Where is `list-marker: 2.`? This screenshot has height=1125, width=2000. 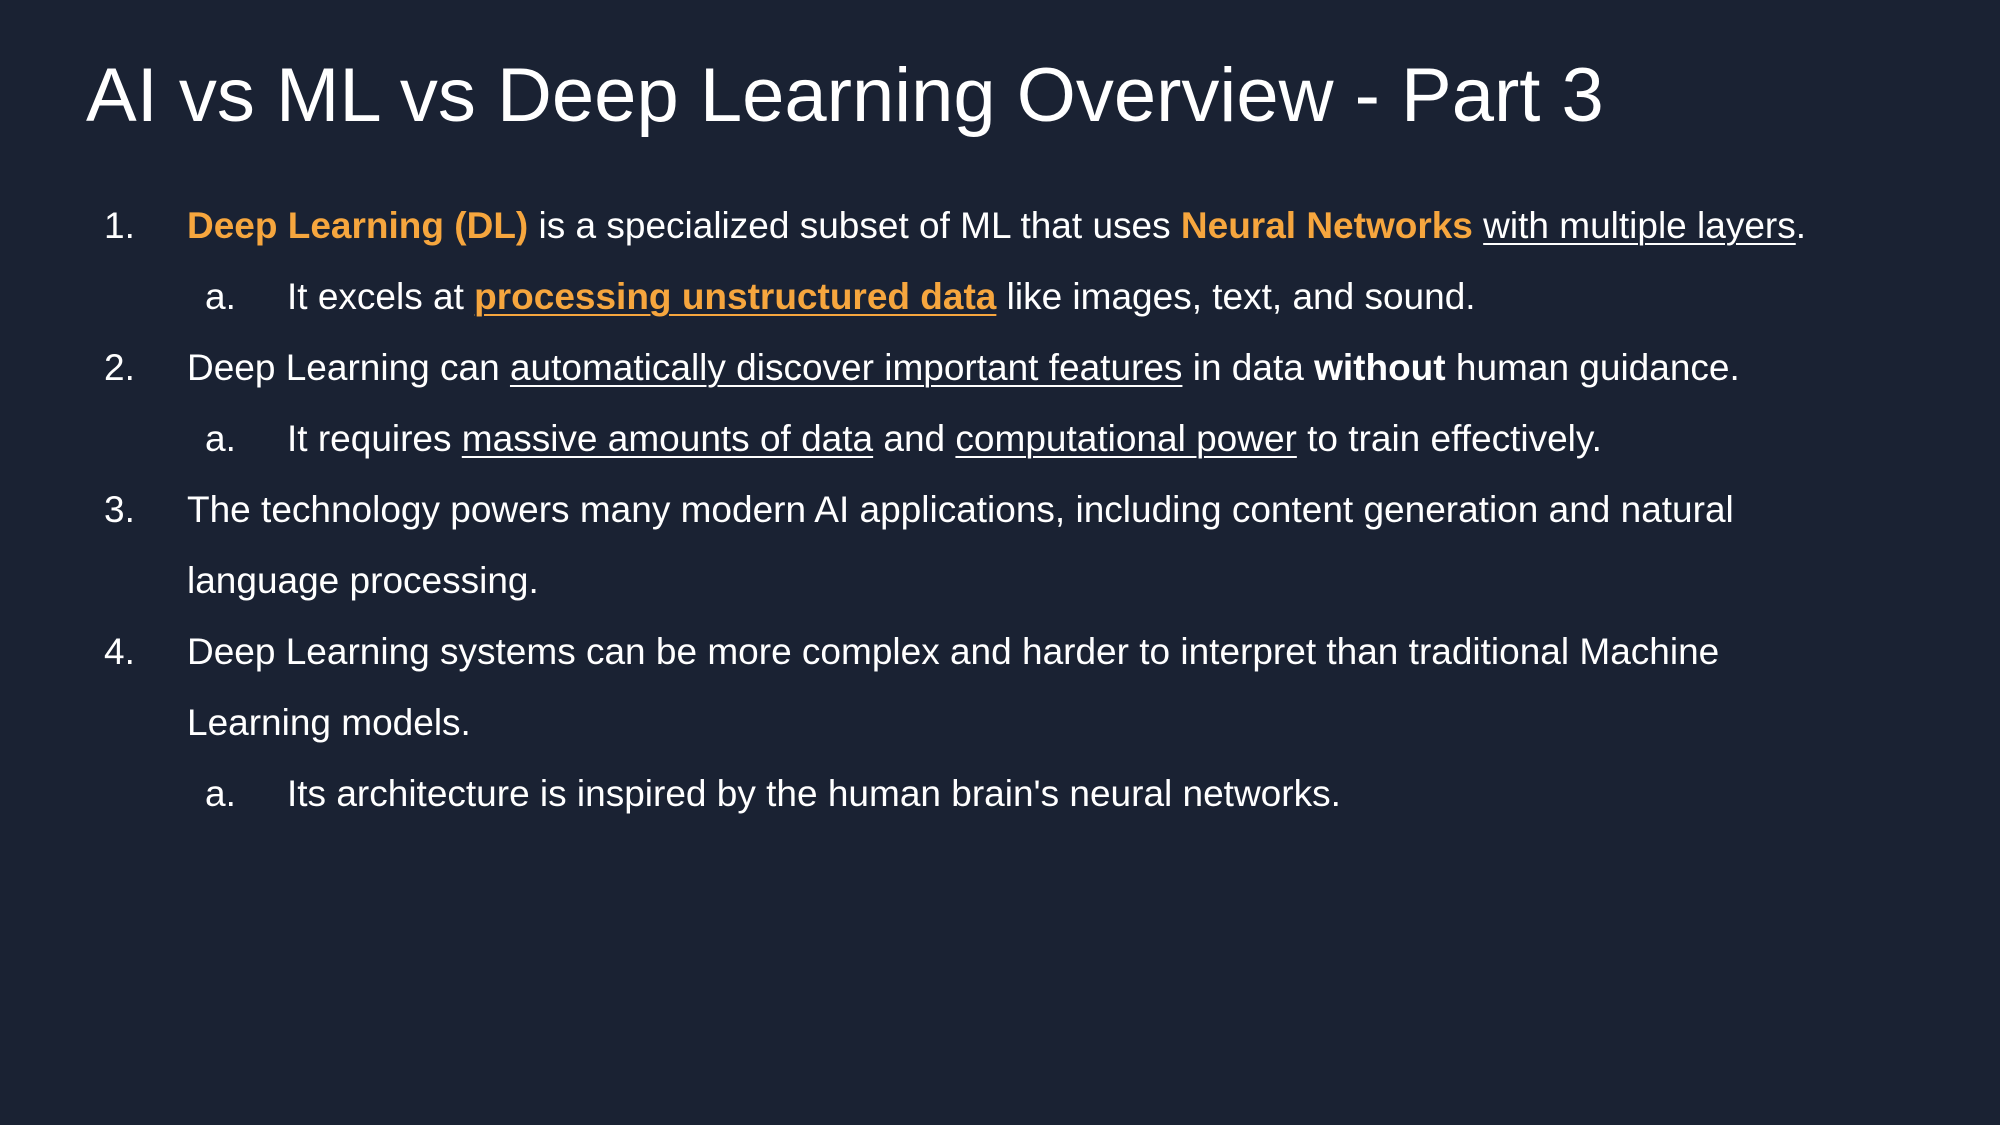 list-marker: 2. is located at coordinates (119, 367).